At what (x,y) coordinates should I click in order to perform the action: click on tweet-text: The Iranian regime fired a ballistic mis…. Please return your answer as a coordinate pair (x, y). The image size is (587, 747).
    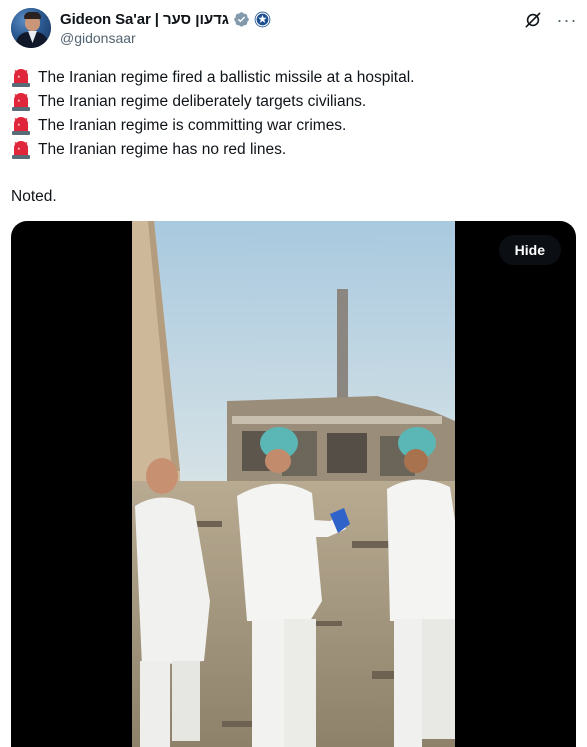
    Looking at the image, I should click on (291, 114).